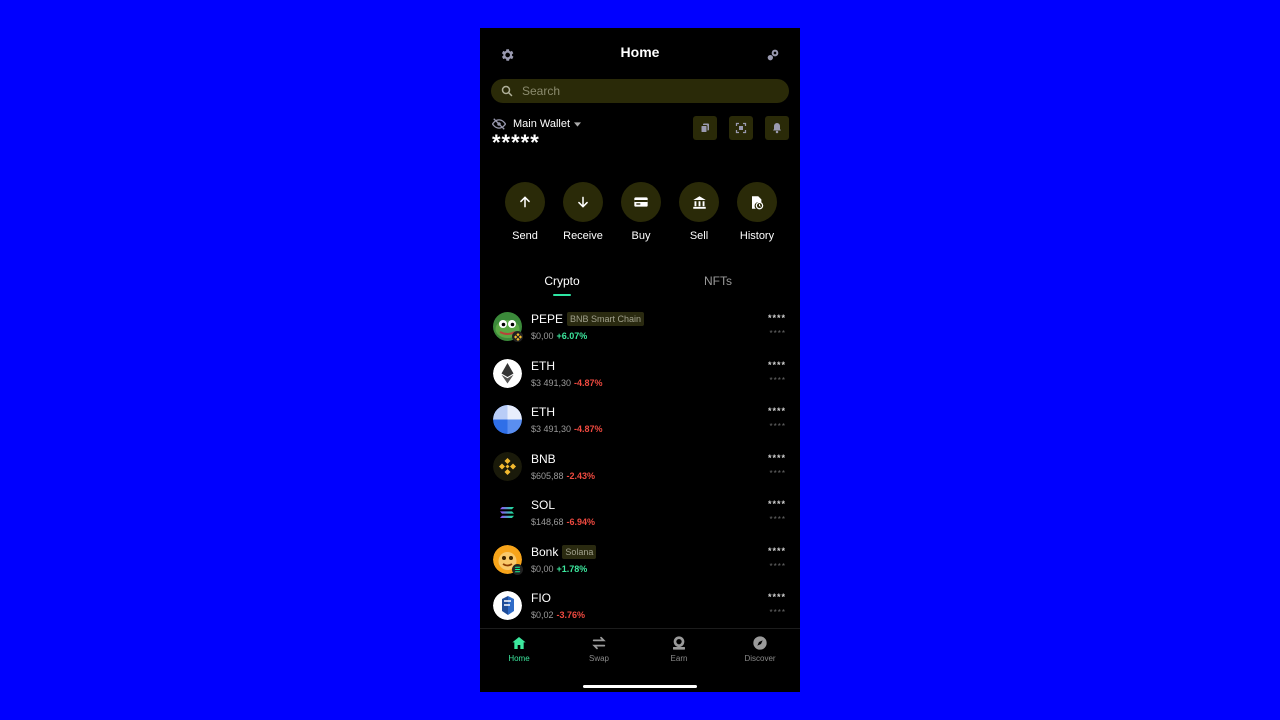 The width and height of the screenshot is (1280, 720). I want to click on sell-label: Sell, so click(699, 236).